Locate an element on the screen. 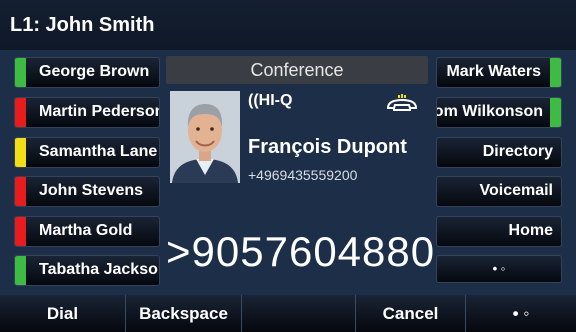 The width and height of the screenshot is (576, 332). more-softkeys-button: • ◦ is located at coordinates (521, 313).